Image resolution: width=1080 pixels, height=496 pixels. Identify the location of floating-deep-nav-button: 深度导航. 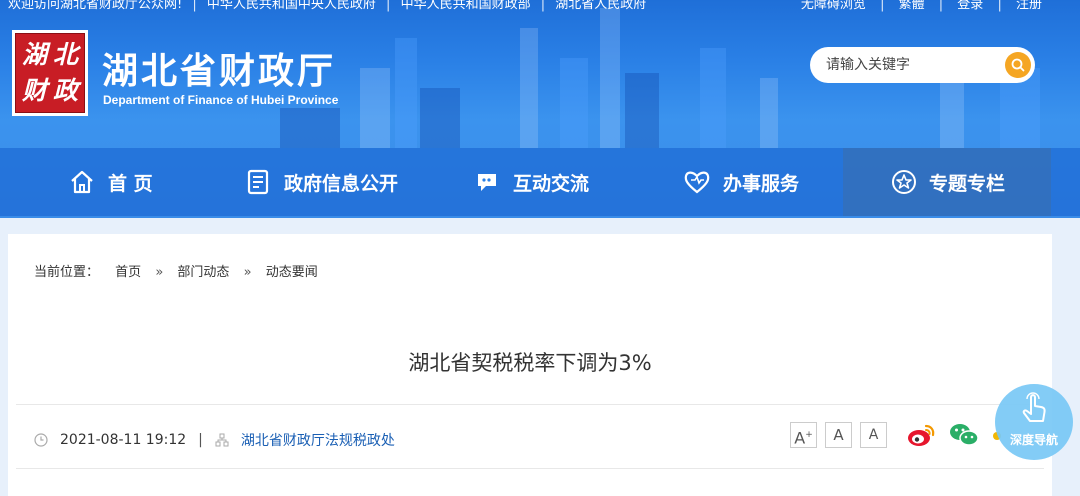
(1034, 422).